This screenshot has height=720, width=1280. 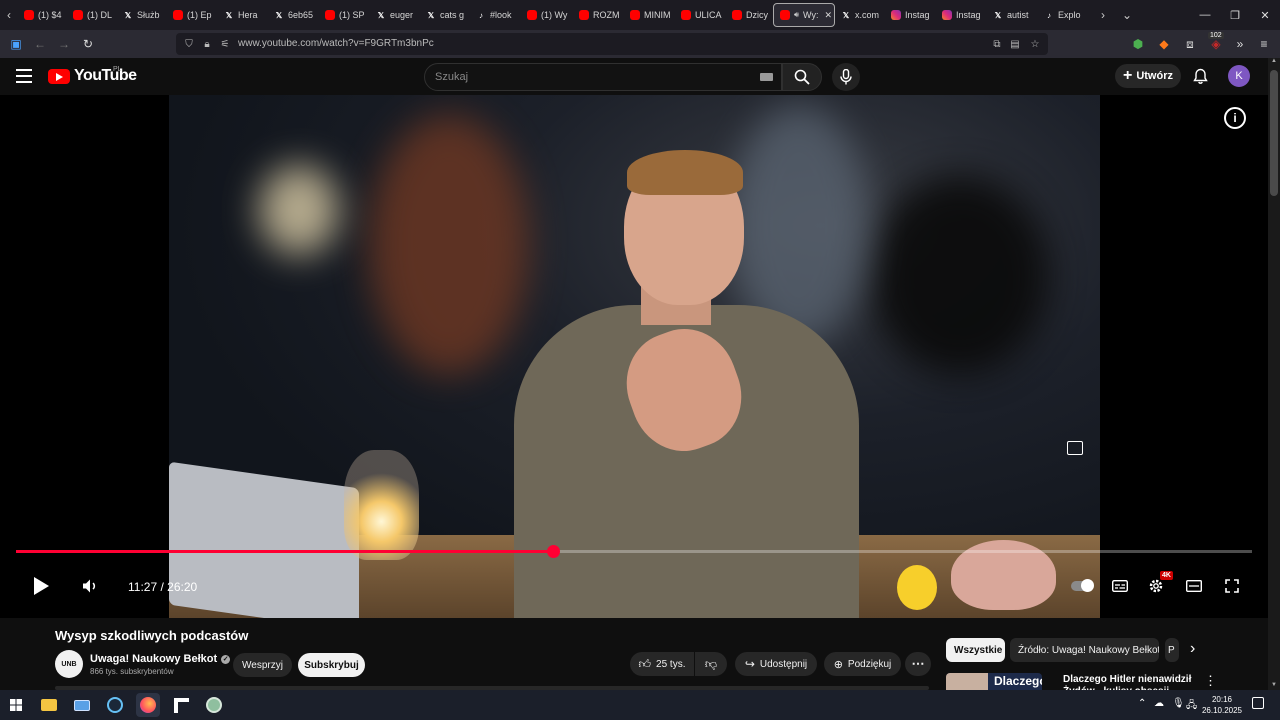 What do you see at coordinates (331, 665) in the screenshot?
I see `subscribe-button: Subskrybuj` at bounding box center [331, 665].